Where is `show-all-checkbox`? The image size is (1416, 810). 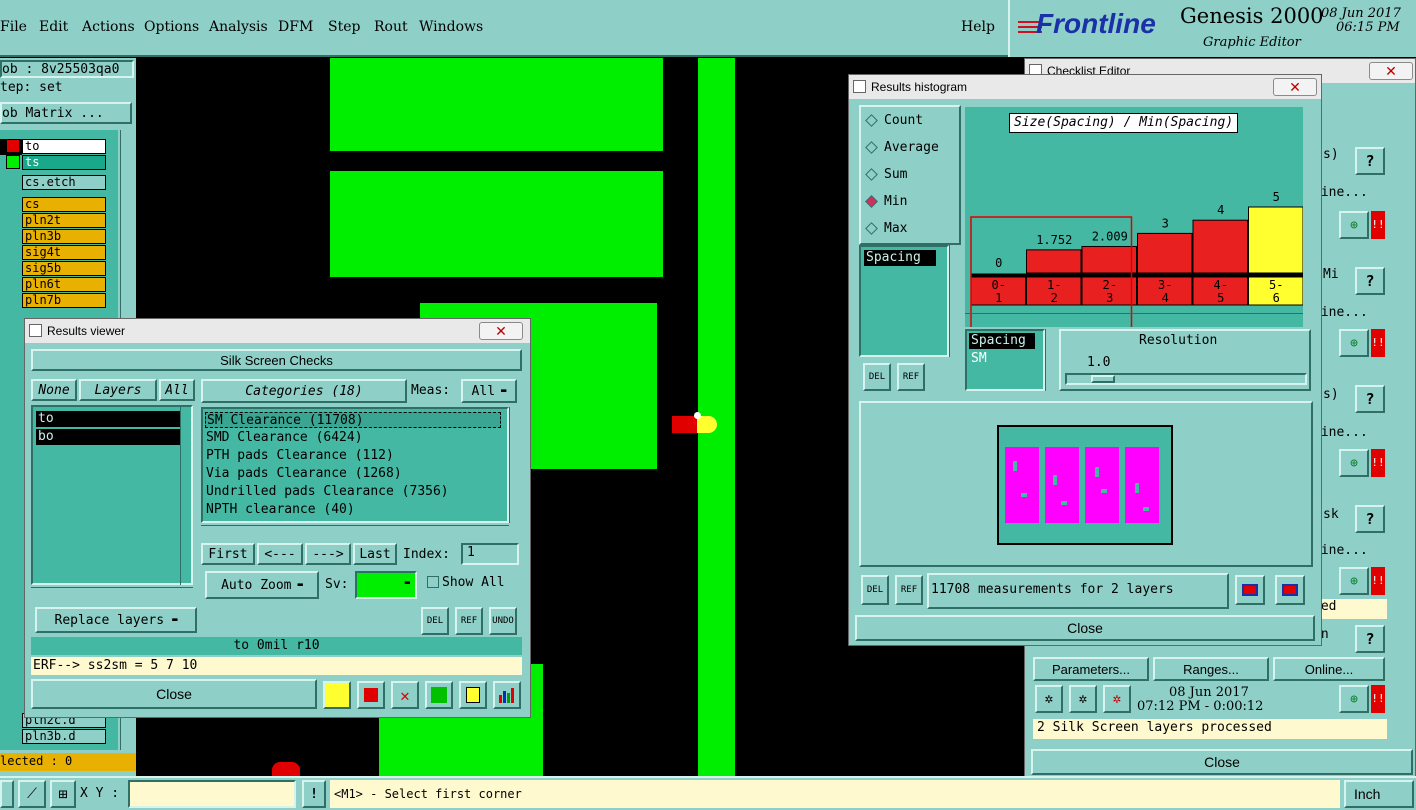
show-all-checkbox is located at coordinates (433, 582).